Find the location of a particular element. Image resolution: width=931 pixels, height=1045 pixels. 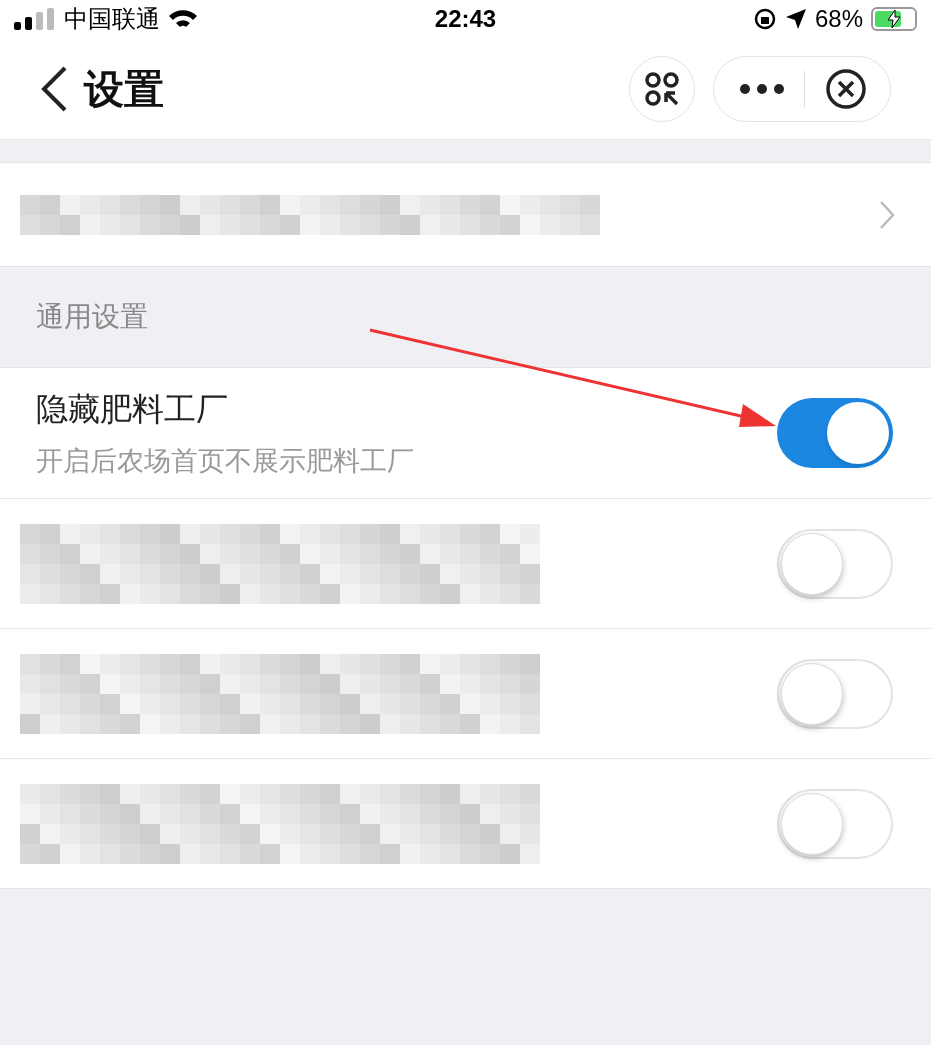

carrier-name: 中国联通 is located at coordinates (112, 19).